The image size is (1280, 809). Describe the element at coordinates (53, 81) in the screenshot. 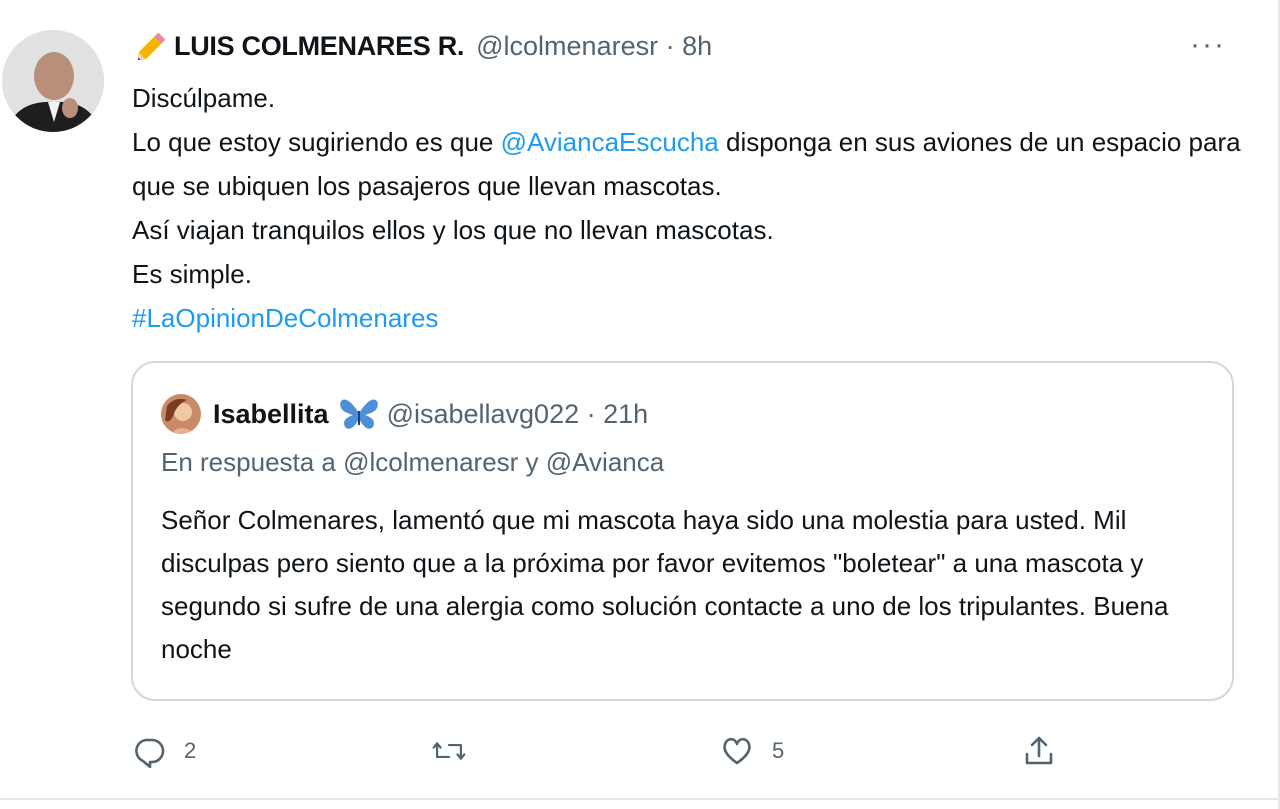

I see `author-avatar` at that location.